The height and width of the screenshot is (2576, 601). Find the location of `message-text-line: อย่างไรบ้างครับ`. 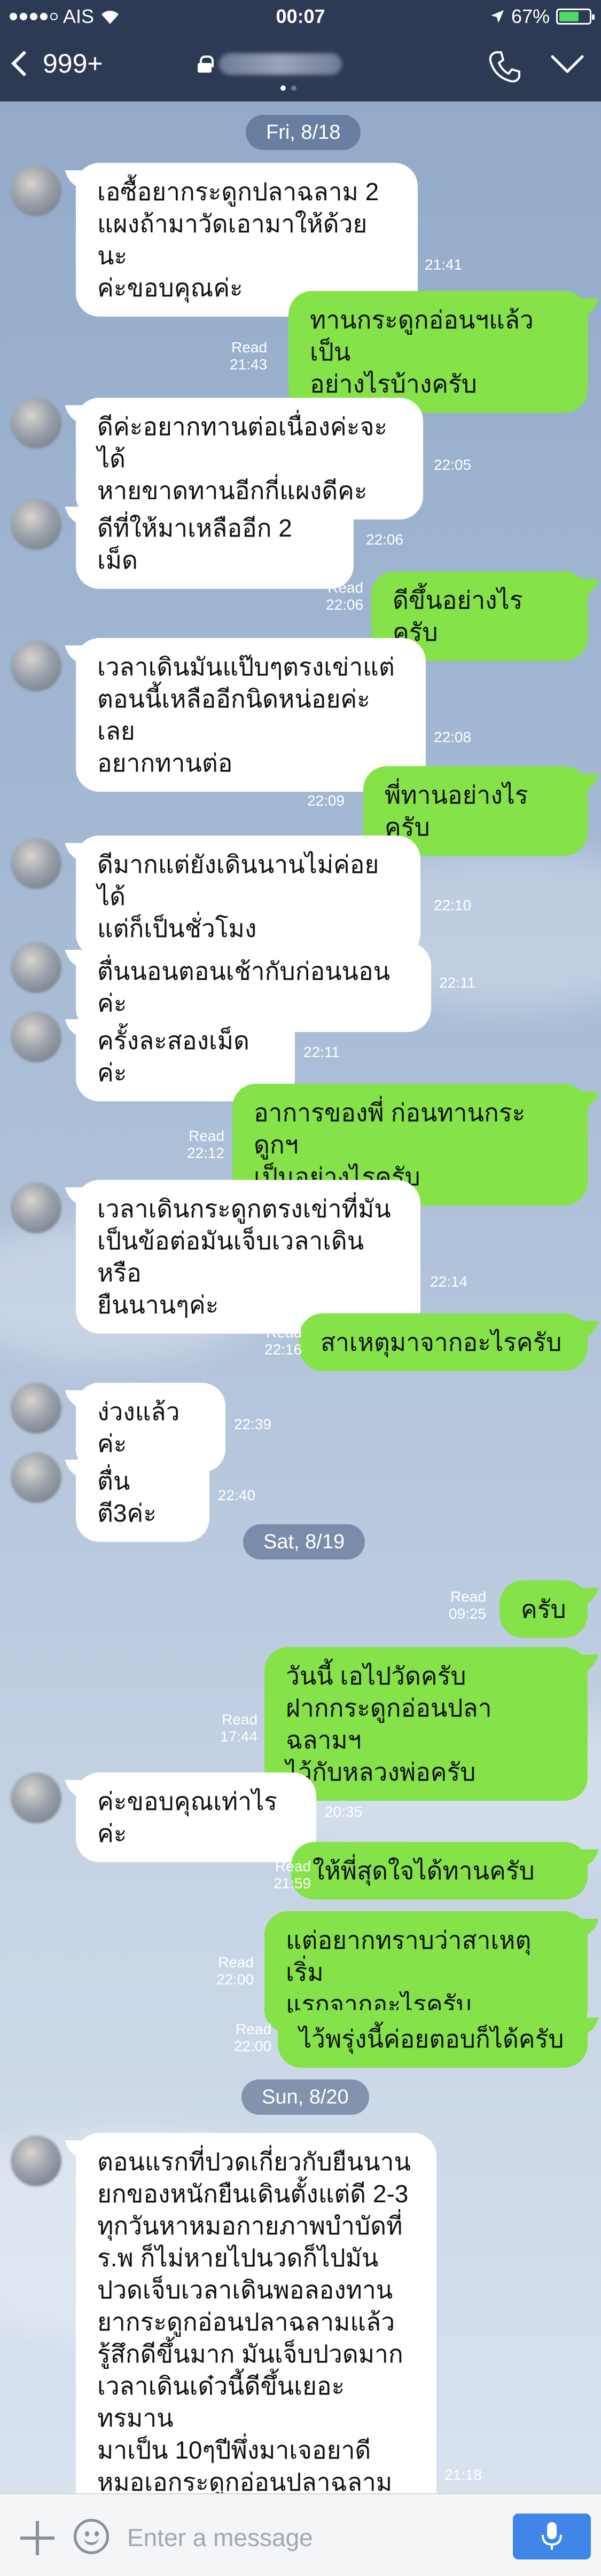

message-text-line: อย่างไรบ้างครับ is located at coordinates (393, 384).